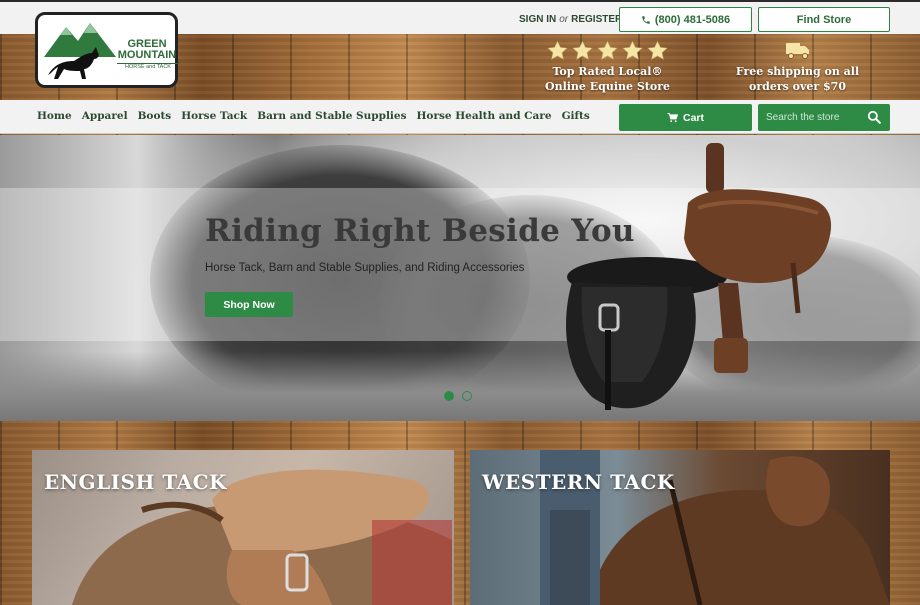 The image size is (920, 605). What do you see at coordinates (147, 55) in the screenshot?
I see `logo-line2: MOUNTAIN` at bounding box center [147, 55].